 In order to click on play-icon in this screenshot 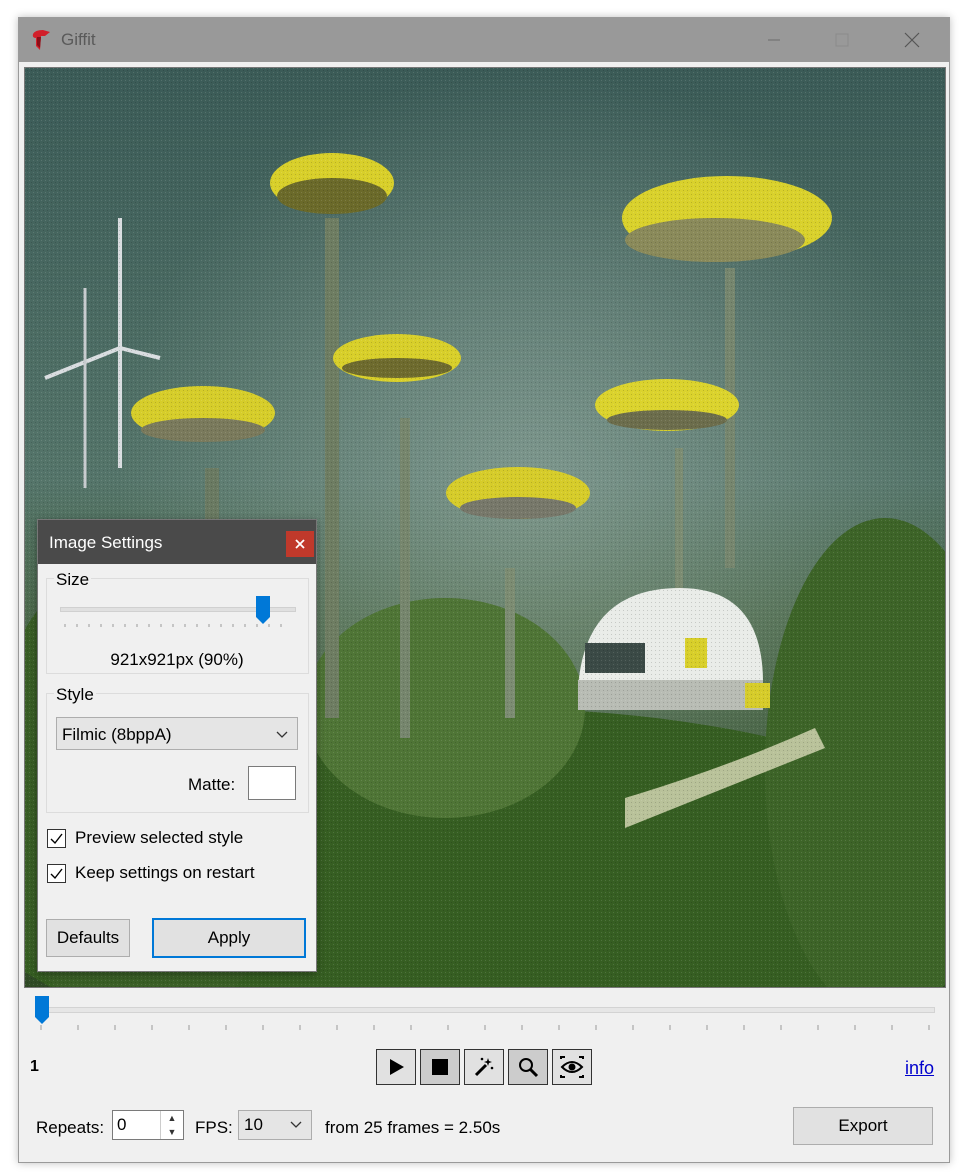, I will do `click(397, 1067)`.